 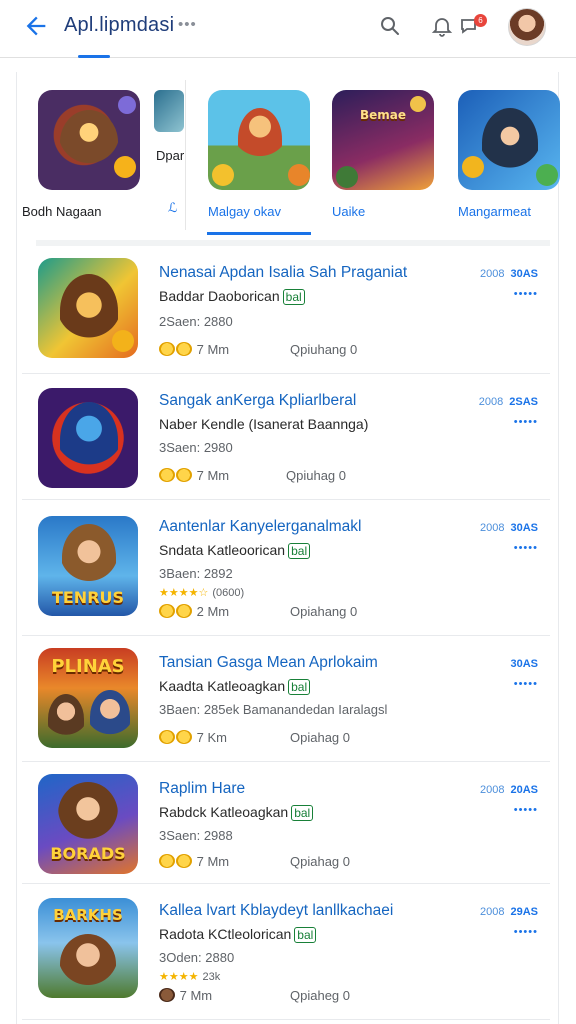 I want to click on stars: ★★★★, so click(x=179, y=977).